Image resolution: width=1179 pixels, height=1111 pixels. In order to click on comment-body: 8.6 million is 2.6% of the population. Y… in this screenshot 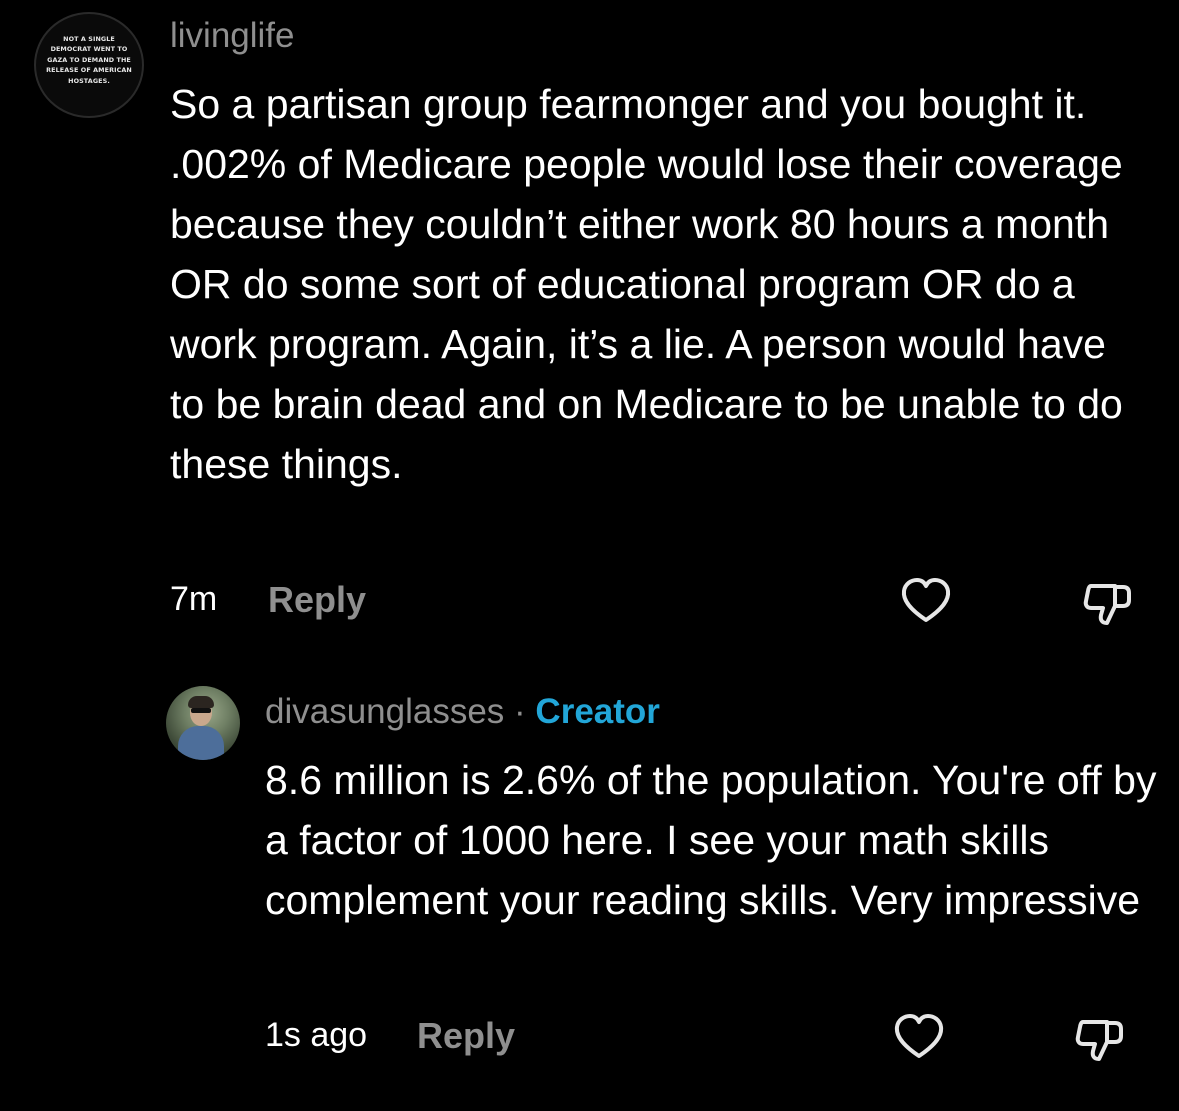, I will do `click(711, 840)`.